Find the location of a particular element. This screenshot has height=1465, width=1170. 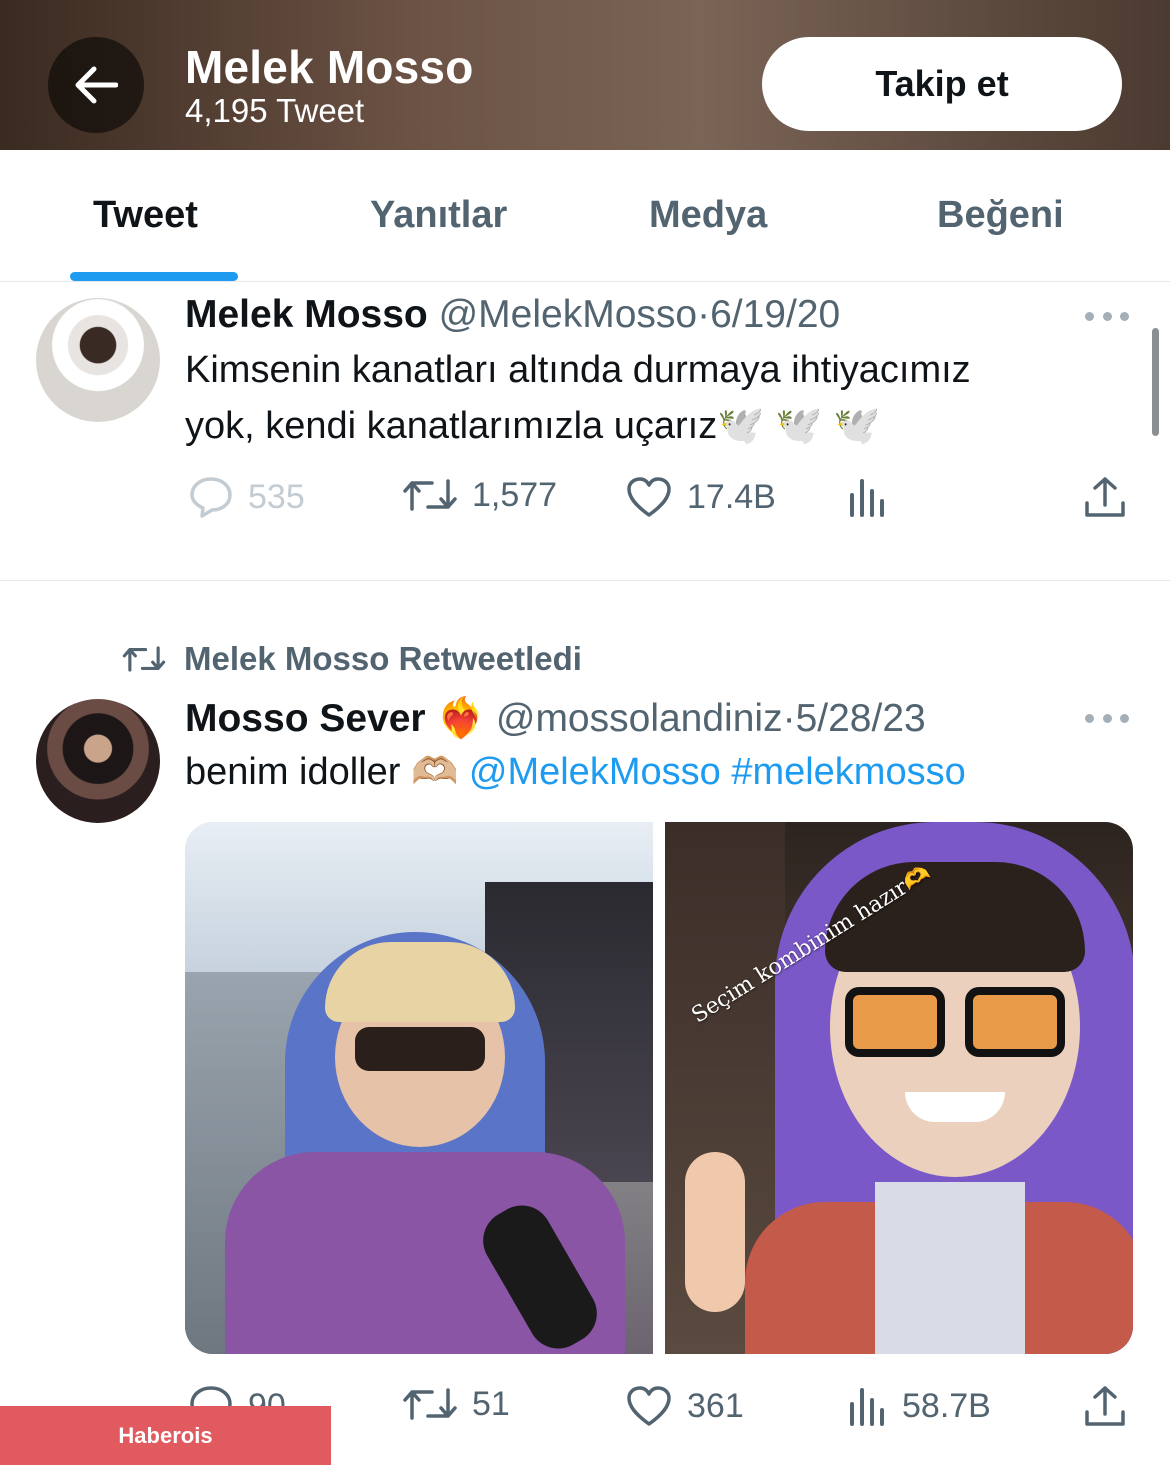

retweet-count: 1,577 is located at coordinates (515, 494).